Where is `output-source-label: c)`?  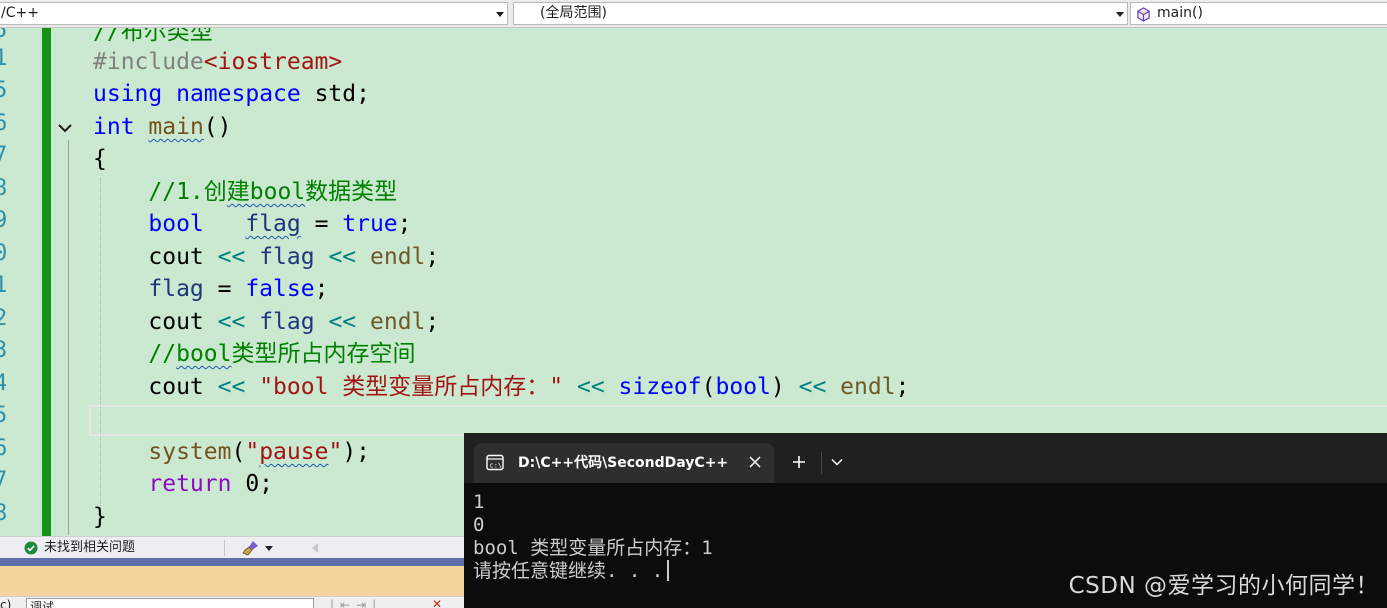
output-source-label: c) is located at coordinates (6, 603).